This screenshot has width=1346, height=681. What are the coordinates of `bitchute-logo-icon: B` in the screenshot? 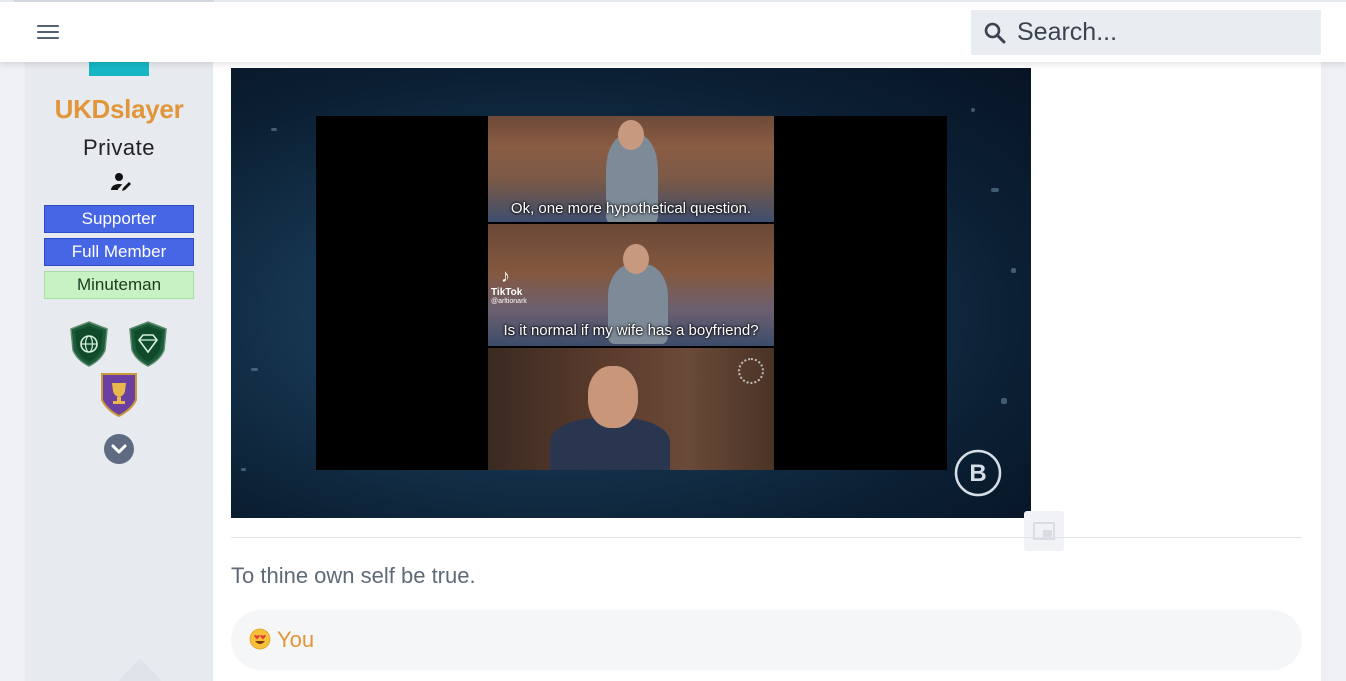 It's located at (978, 473).